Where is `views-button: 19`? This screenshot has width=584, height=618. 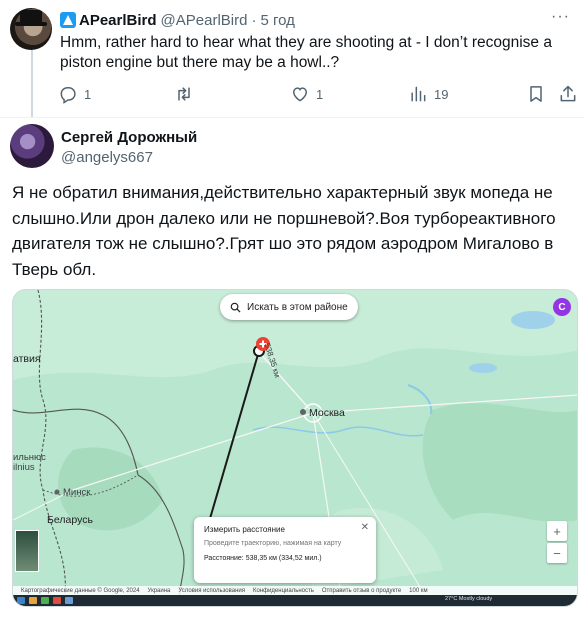 views-button: 19 is located at coordinates (428, 94).